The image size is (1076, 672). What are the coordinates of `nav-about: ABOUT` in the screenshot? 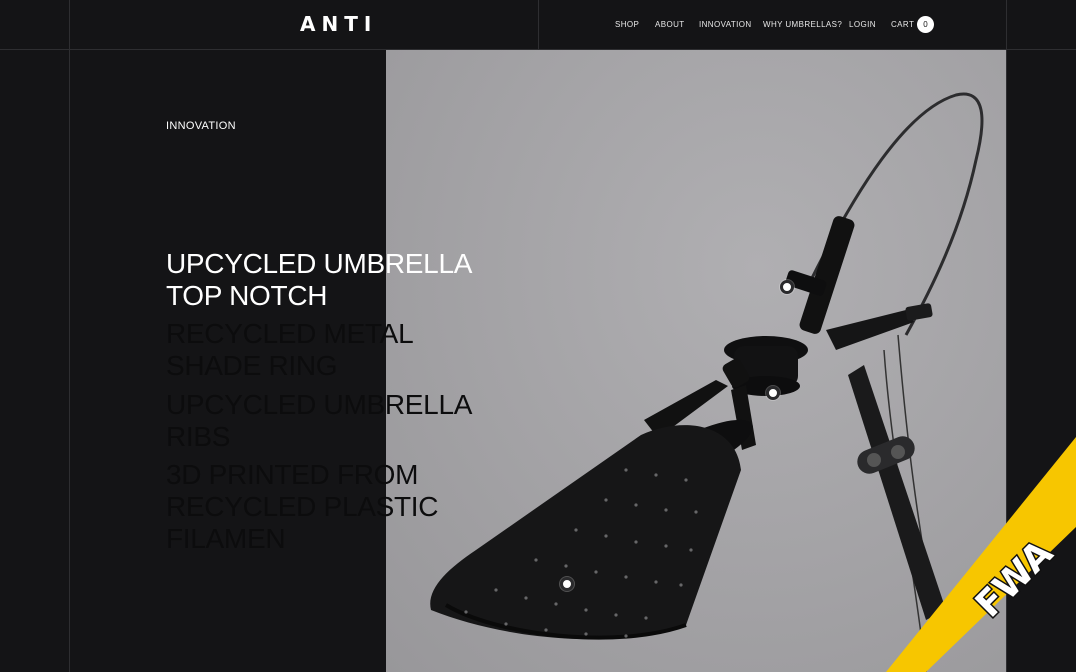 It's located at (670, 24).